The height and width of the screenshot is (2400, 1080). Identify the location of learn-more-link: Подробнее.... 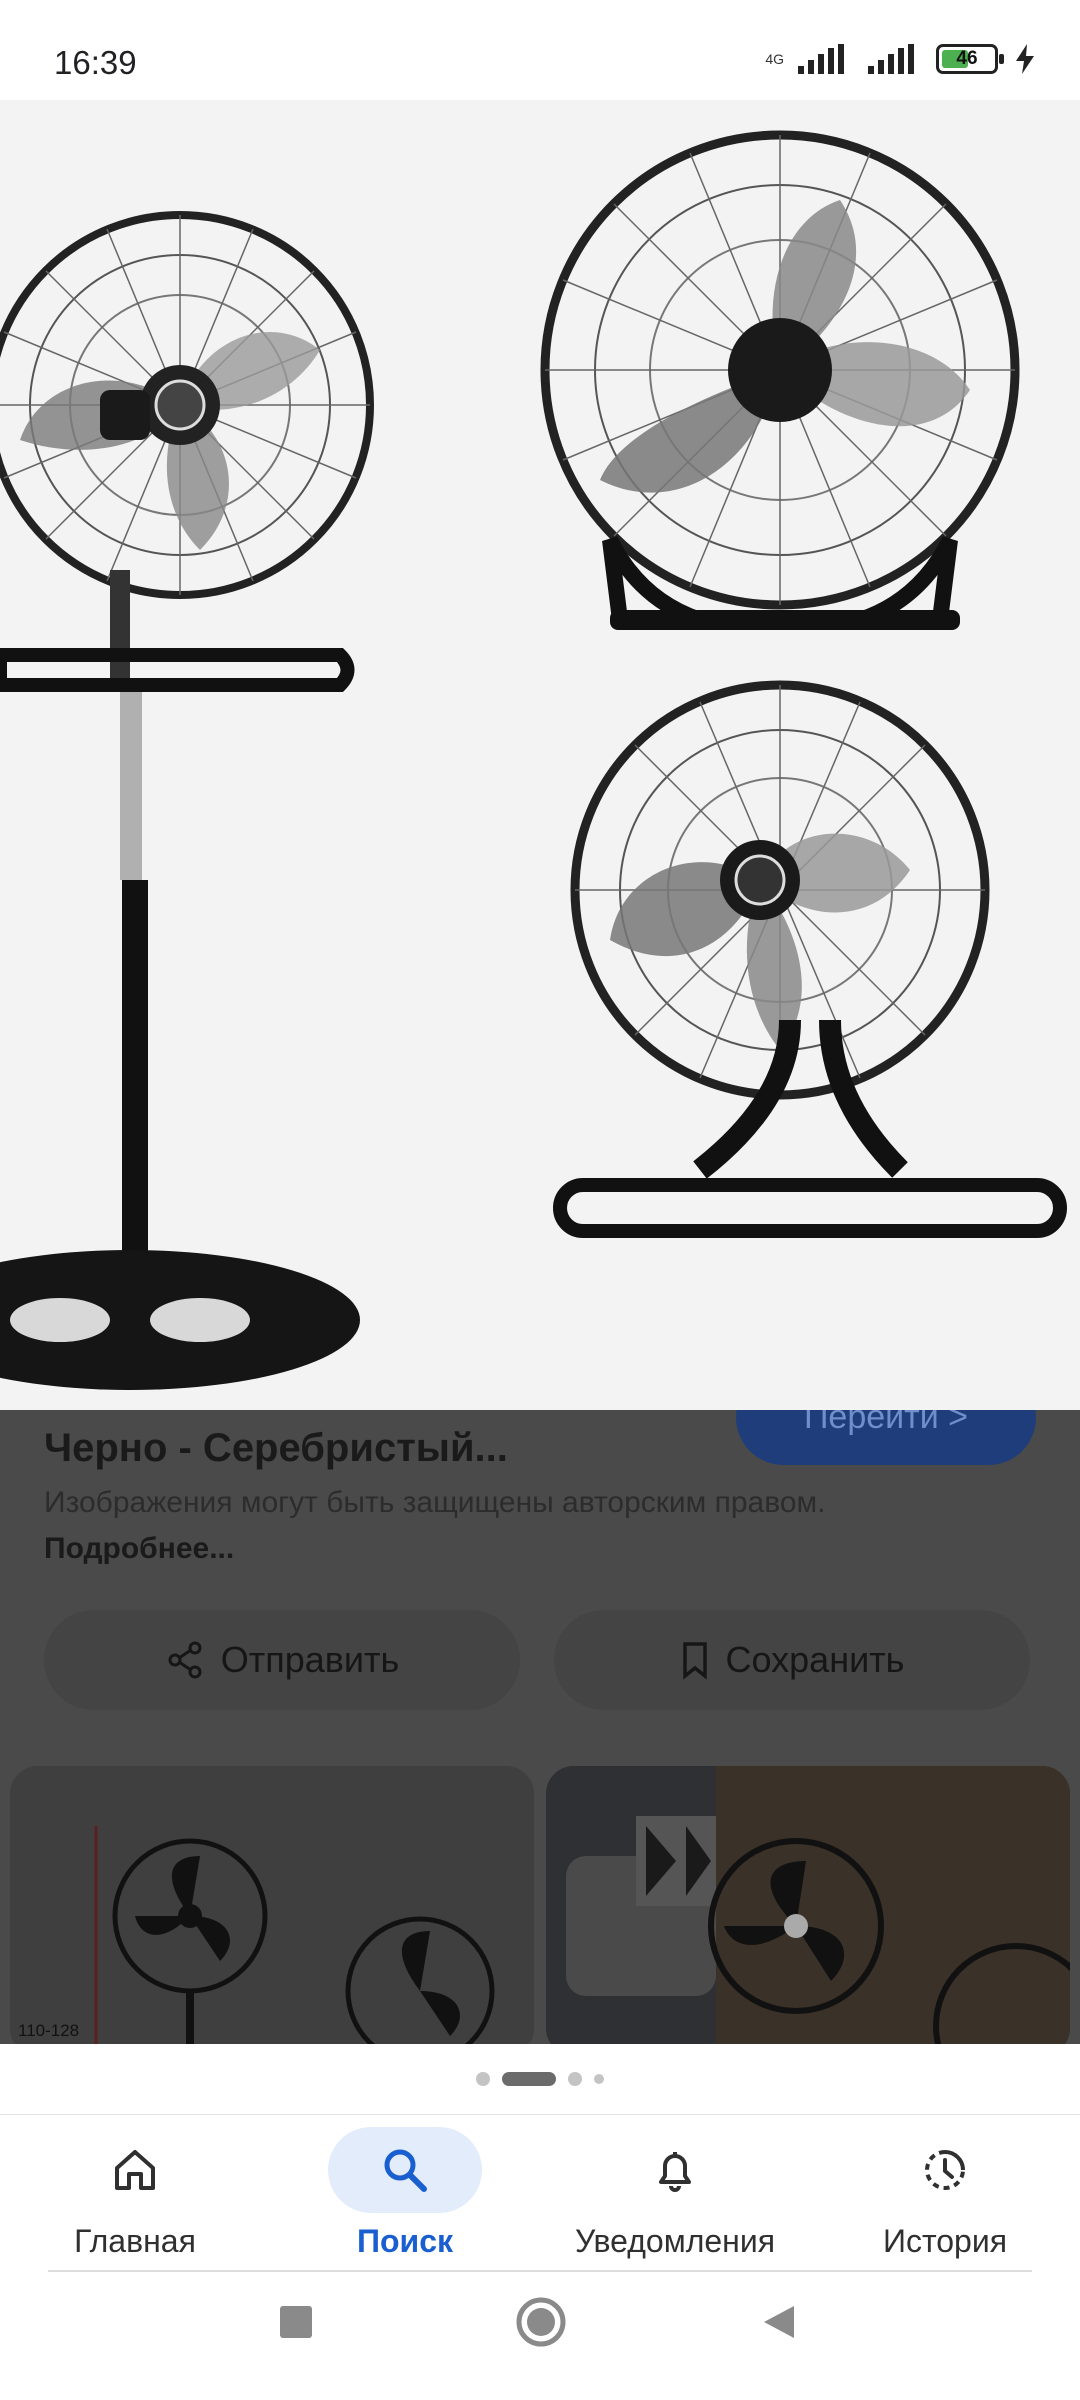
(139, 1548).